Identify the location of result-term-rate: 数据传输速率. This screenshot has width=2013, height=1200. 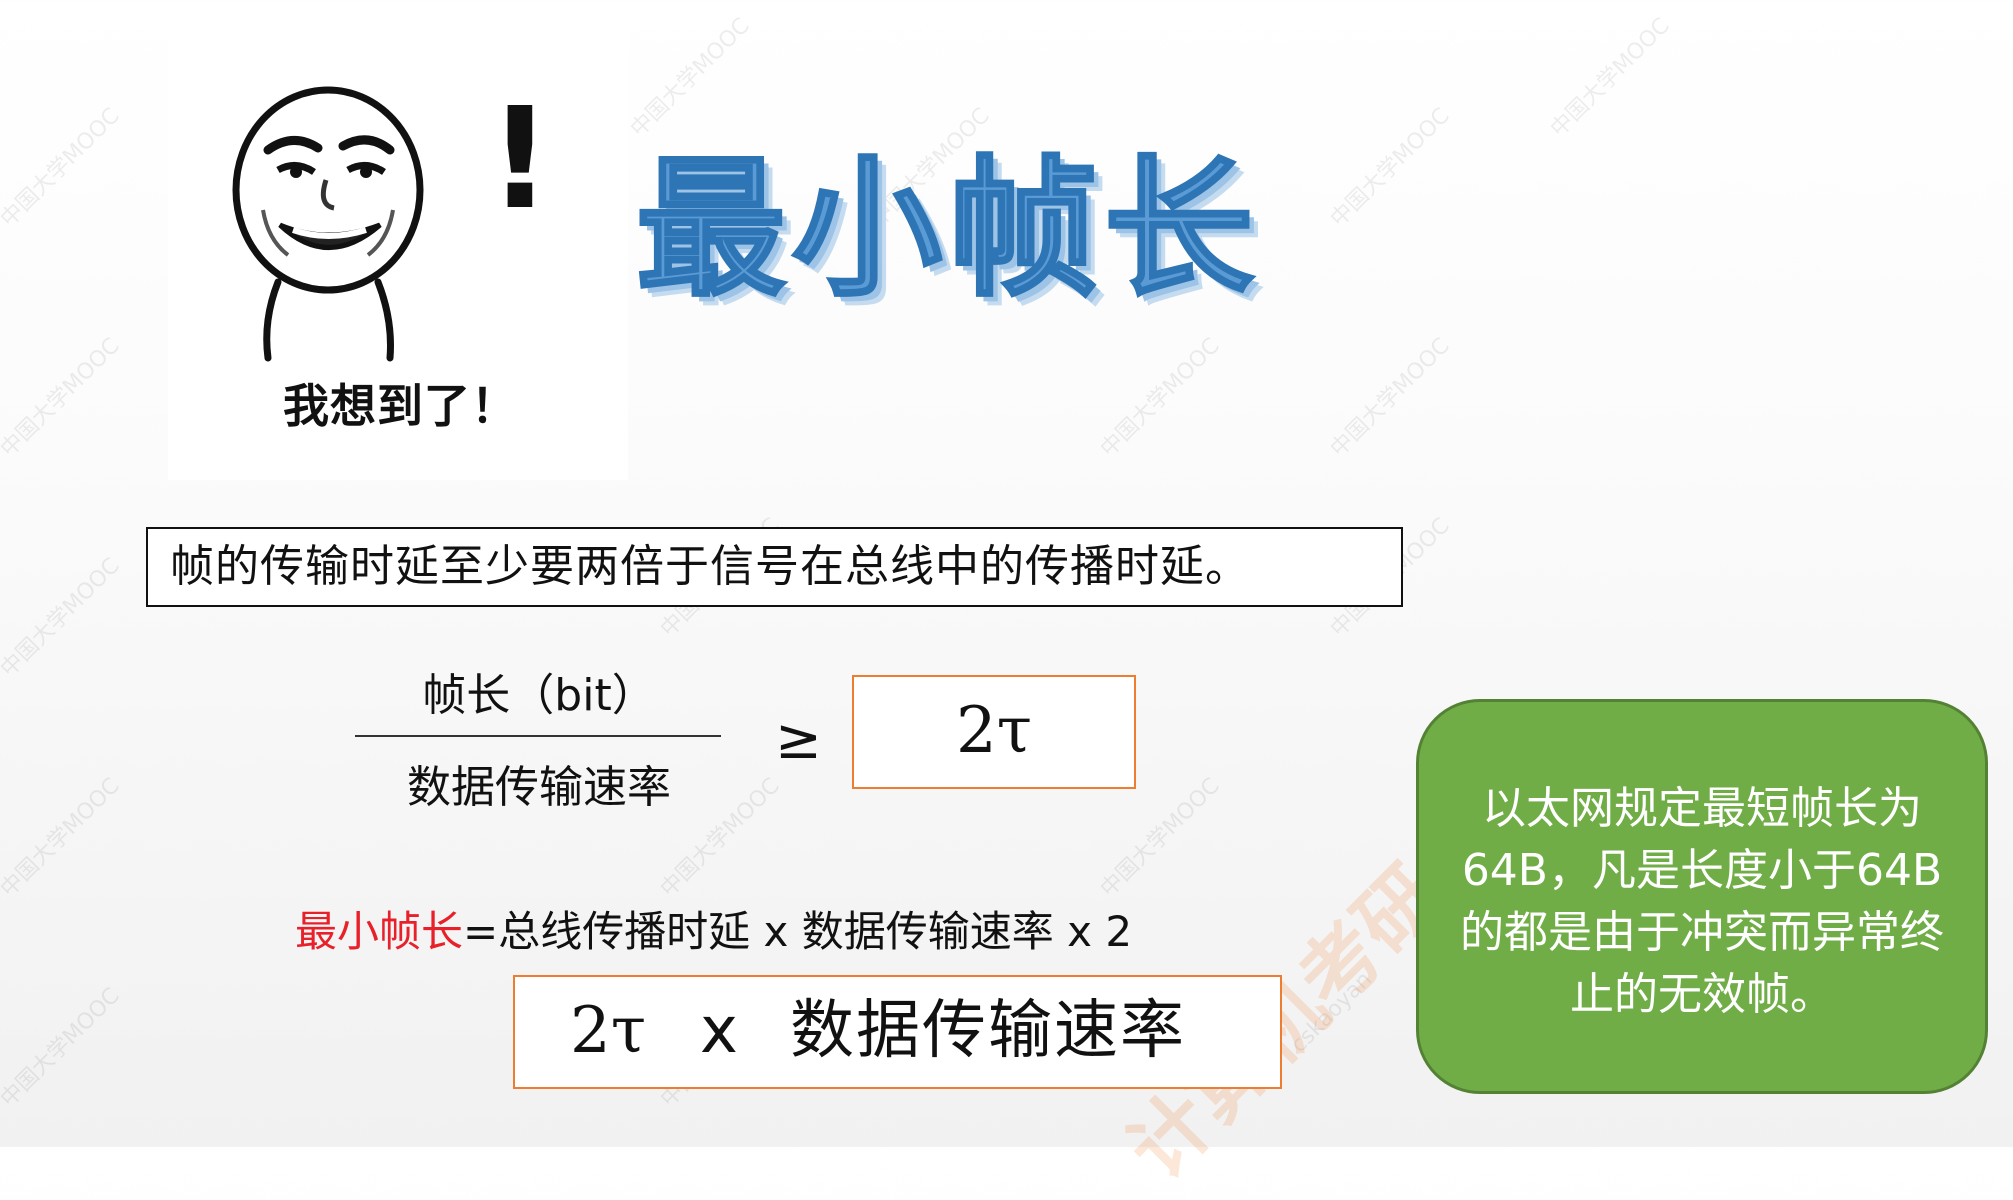
(988, 1031).